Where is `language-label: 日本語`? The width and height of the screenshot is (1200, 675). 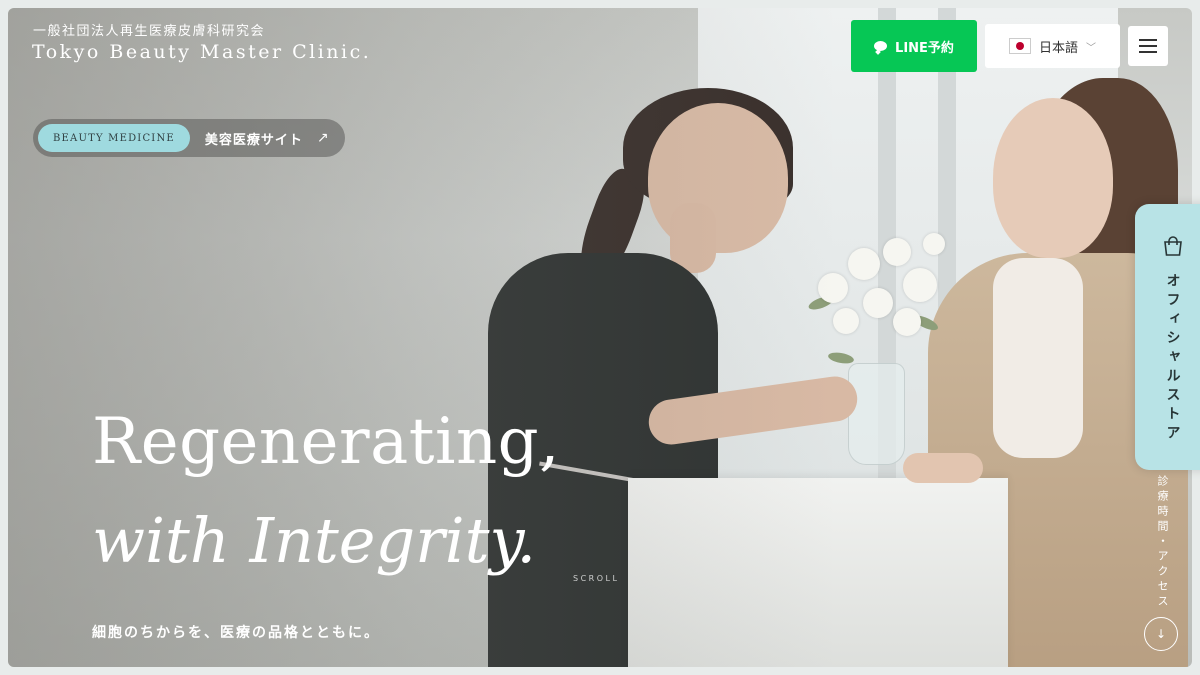 language-label: 日本語 is located at coordinates (1058, 48).